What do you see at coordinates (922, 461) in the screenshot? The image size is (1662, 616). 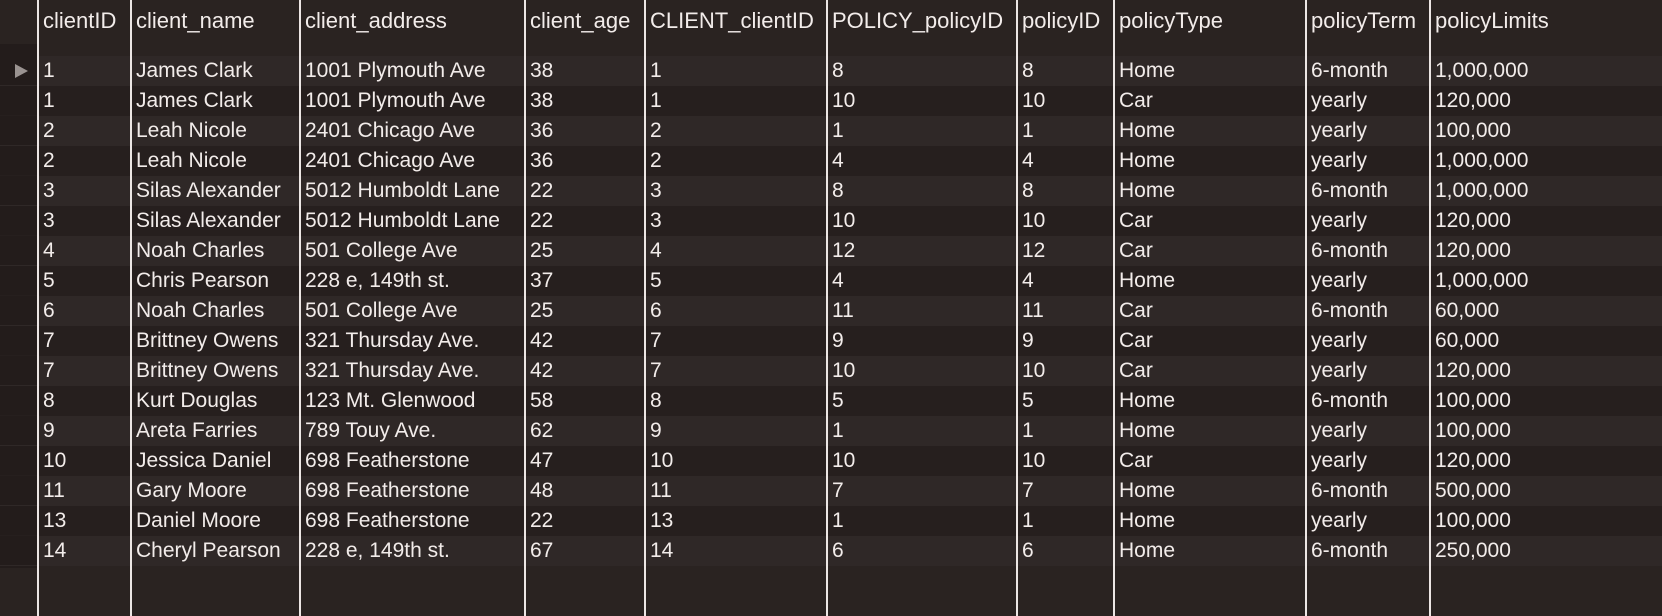 I see `table-cell-policy-policyid: 10` at bounding box center [922, 461].